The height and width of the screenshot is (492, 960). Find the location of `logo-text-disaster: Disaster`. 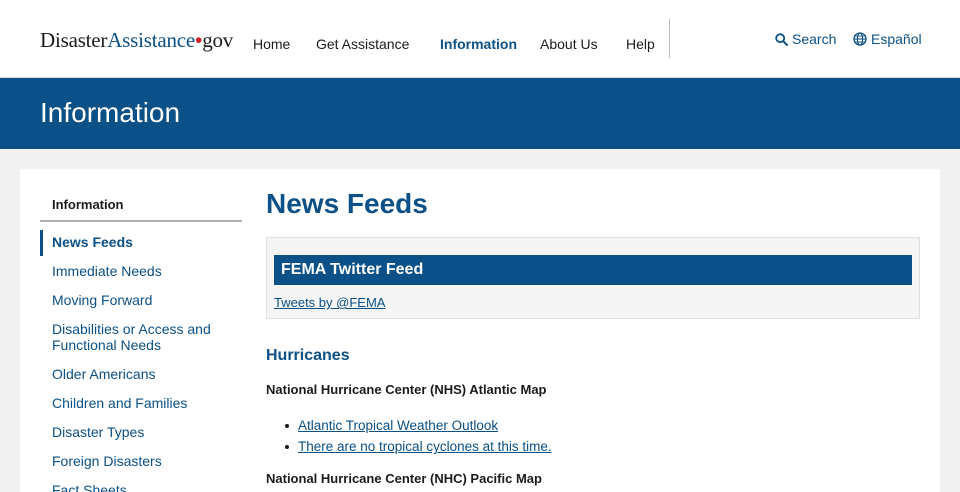

logo-text-disaster: Disaster is located at coordinates (74, 40).